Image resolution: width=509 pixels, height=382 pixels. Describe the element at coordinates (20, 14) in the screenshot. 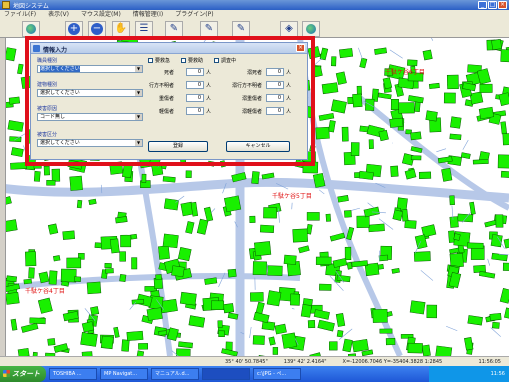

I see `menu-file: ファイル(F)` at that location.